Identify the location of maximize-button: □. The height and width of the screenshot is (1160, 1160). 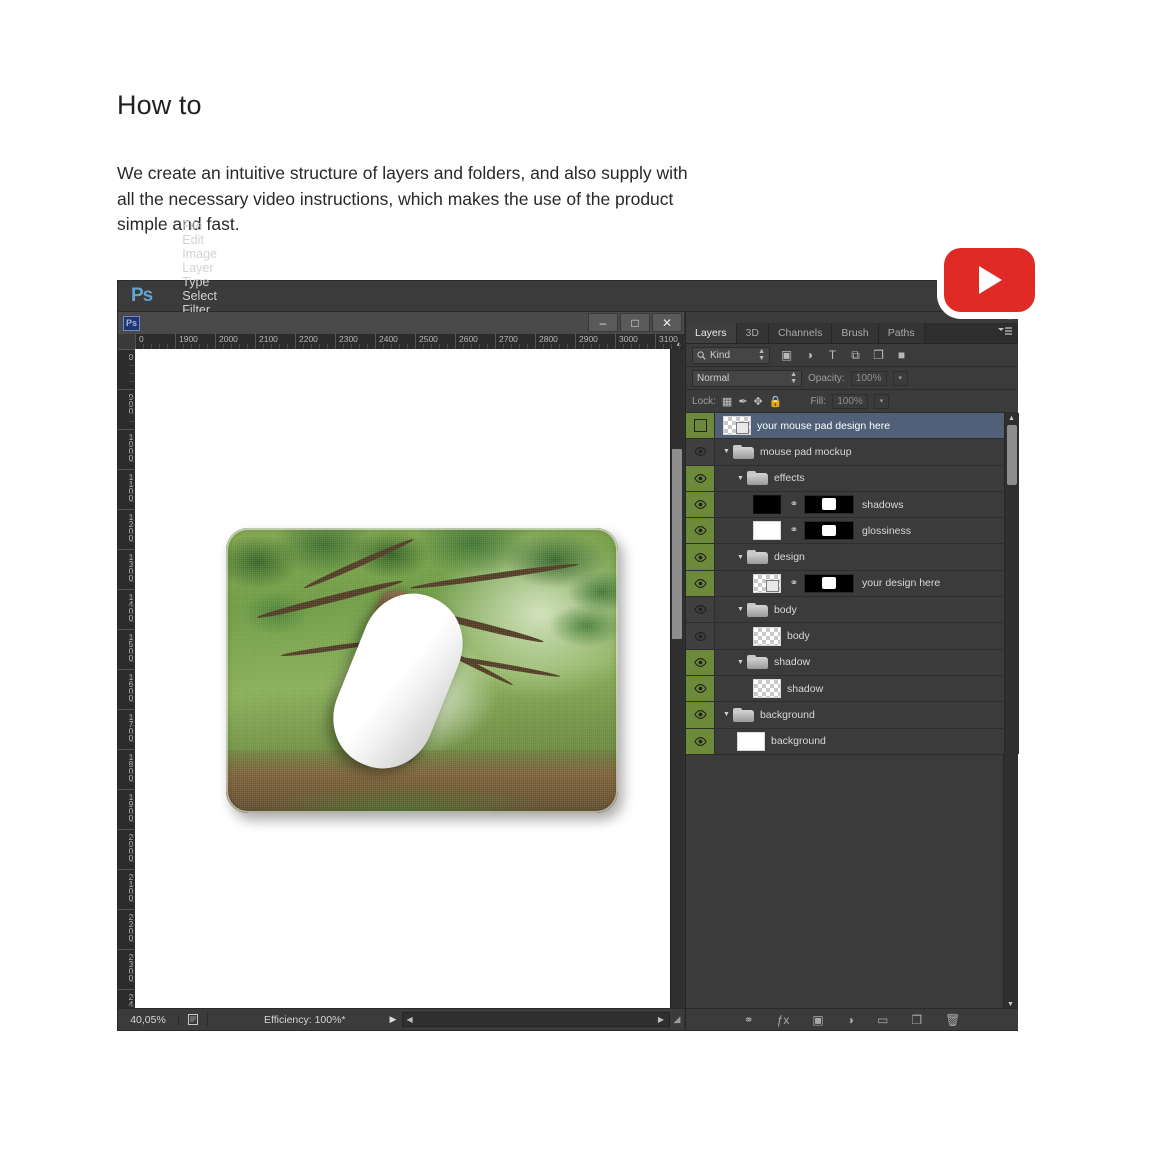
(635, 322).